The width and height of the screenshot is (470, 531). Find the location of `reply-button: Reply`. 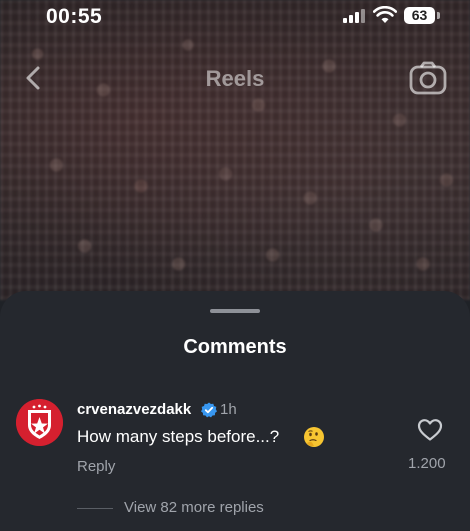

reply-button: Reply is located at coordinates (96, 466).